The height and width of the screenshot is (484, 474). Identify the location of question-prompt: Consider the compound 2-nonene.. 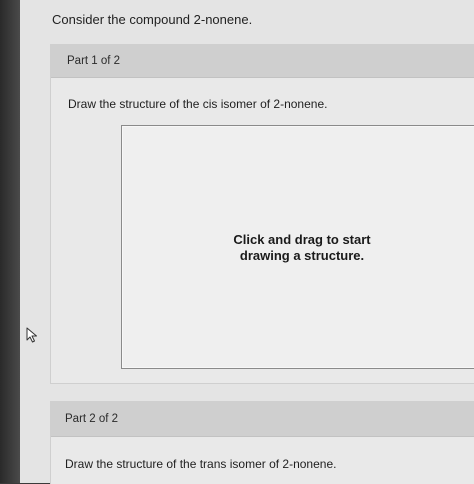
(152, 19).